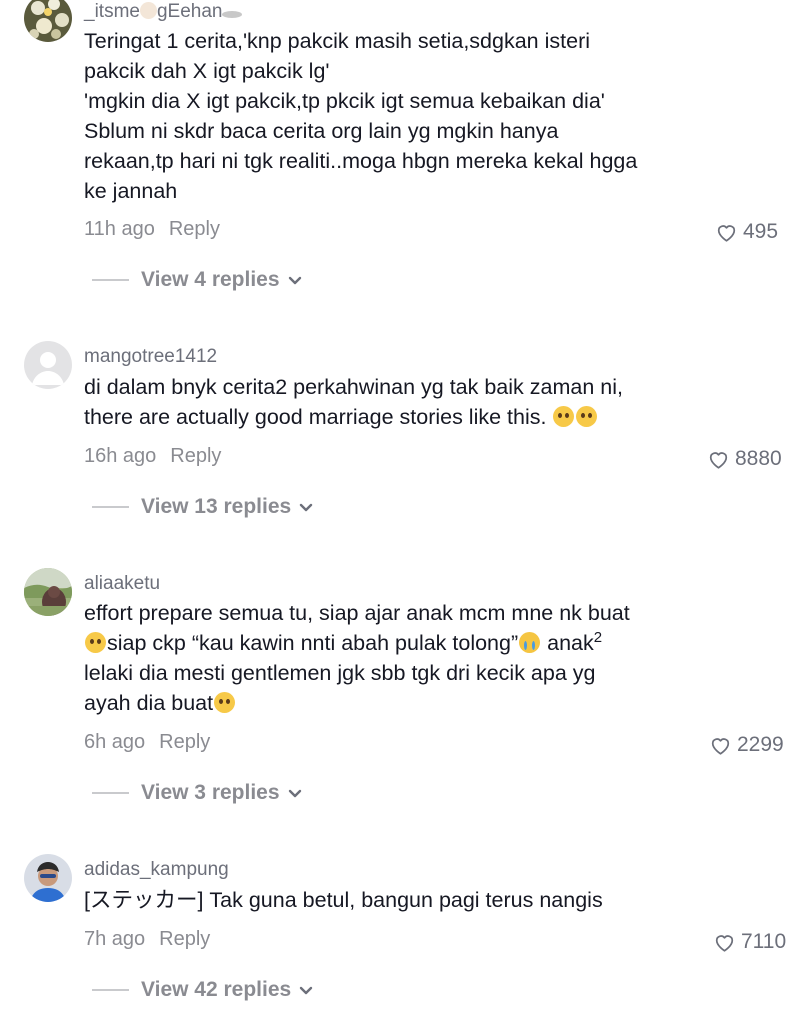 The height and width of the screenshot is (1010, 796). Describe the element at coordinates (147, 939) in the screenshot. I see `comment-meta: 7h ago Reply` at that location.